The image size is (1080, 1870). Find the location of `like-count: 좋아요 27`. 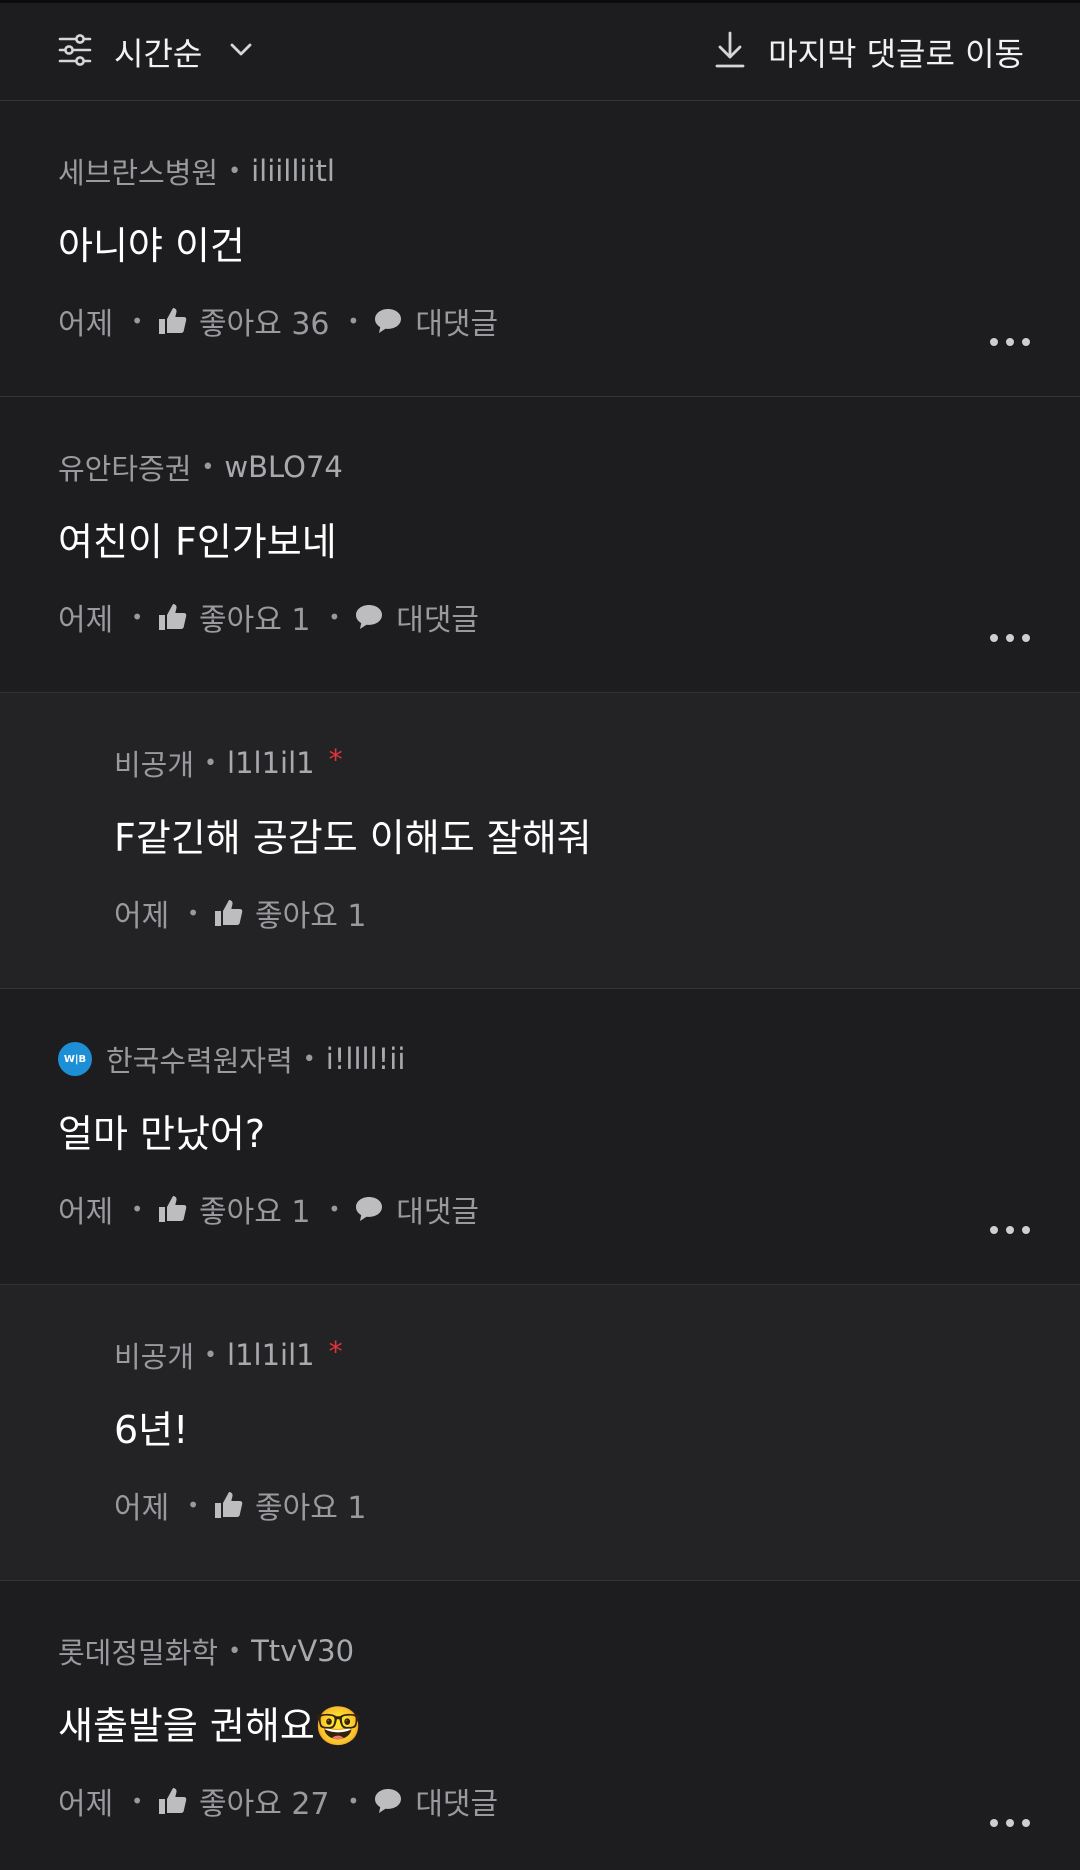

like-count: 좋아요 27 is located at coordinates (264, 1804).